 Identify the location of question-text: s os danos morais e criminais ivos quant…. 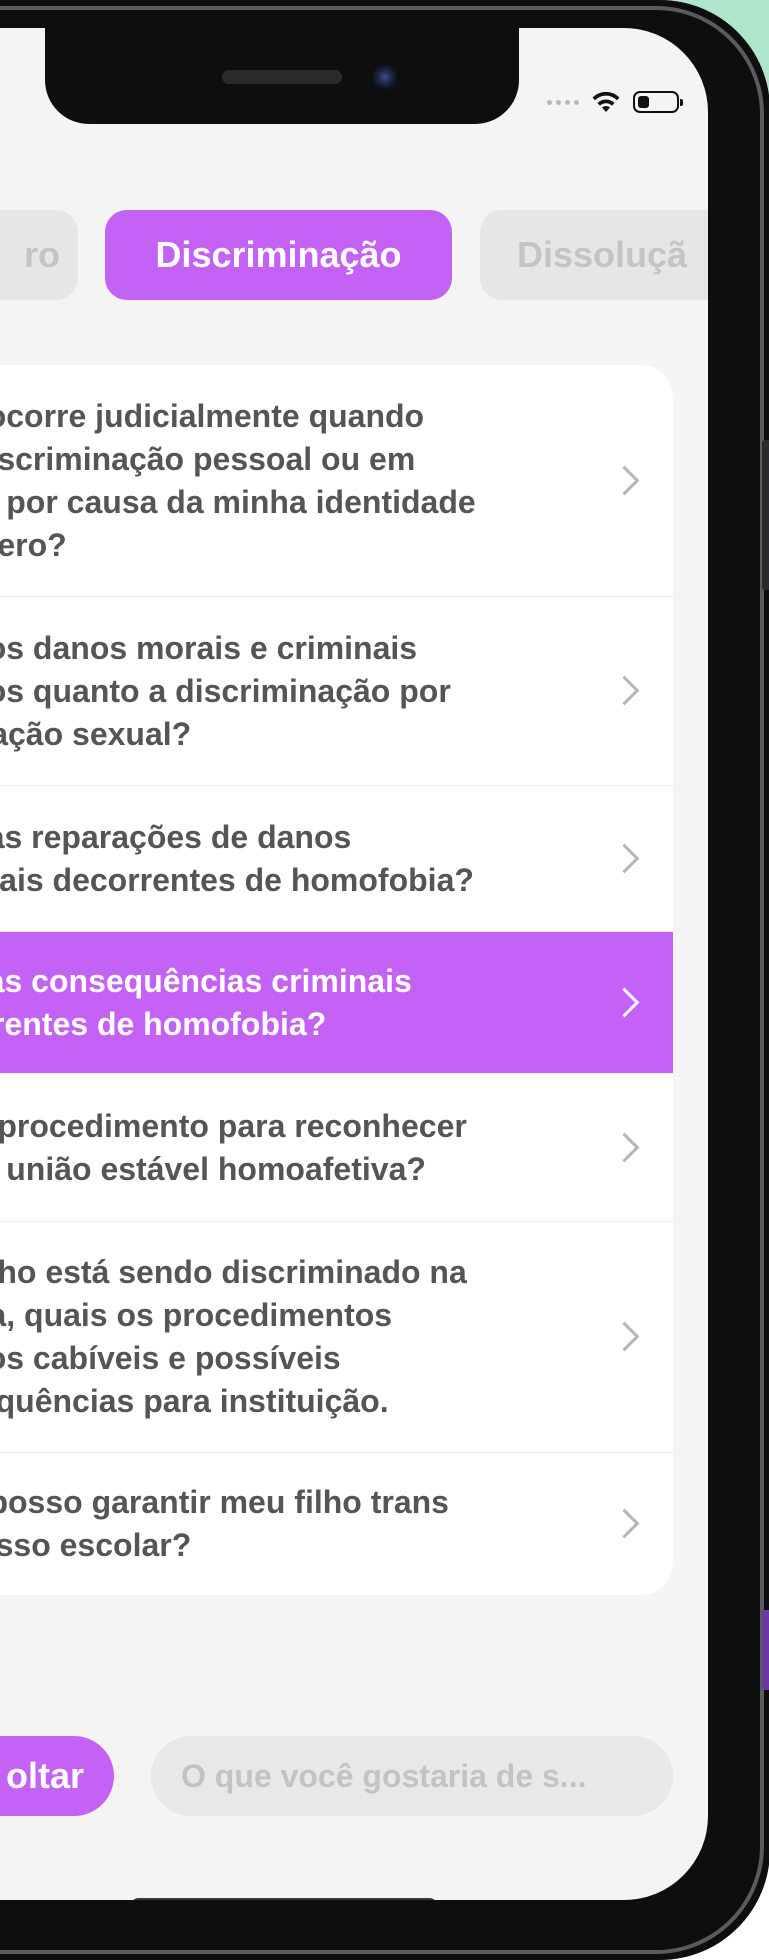
(225, 690).